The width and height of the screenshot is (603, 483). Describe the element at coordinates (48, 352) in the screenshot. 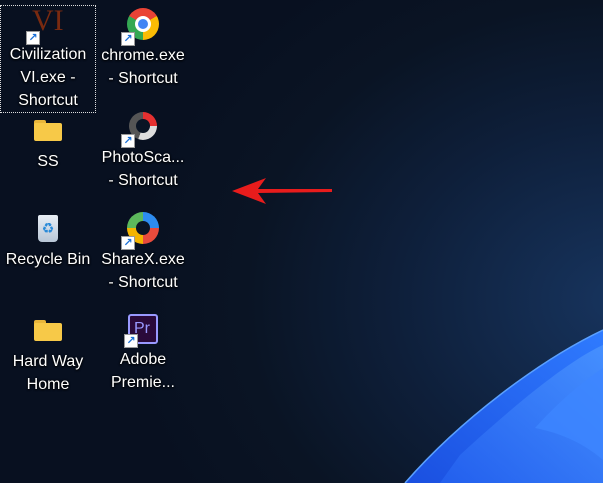

I see `desktop-icon-hard-way-home: Hard Way Home` at that location.